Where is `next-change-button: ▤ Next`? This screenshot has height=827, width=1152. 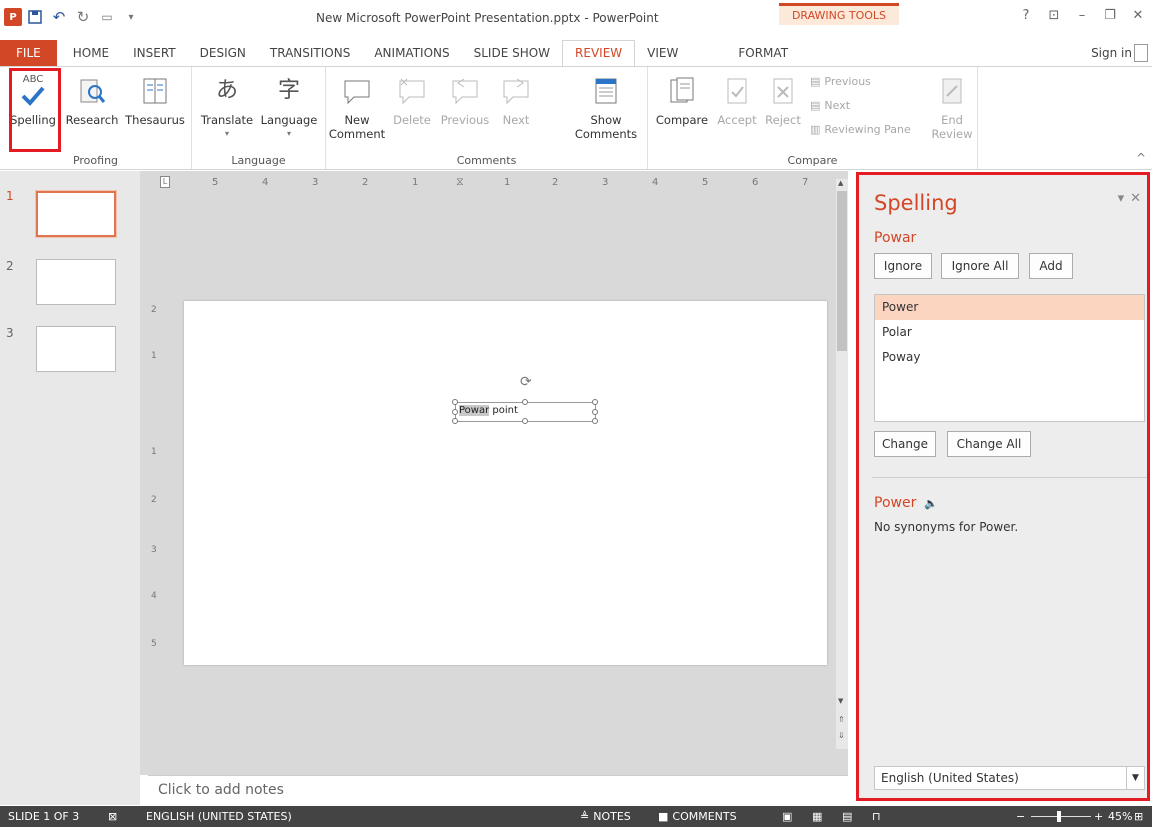 next-change-button: ▤ Next is located at coordinates (830, 105).